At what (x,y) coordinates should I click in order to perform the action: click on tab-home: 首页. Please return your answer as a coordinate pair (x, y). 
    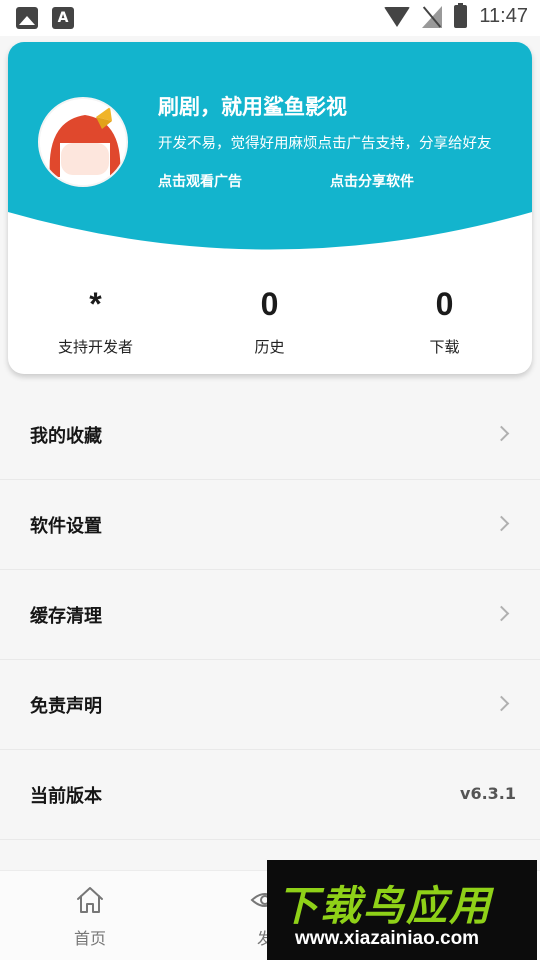
    Looking at the image, I should click on (90, 910).